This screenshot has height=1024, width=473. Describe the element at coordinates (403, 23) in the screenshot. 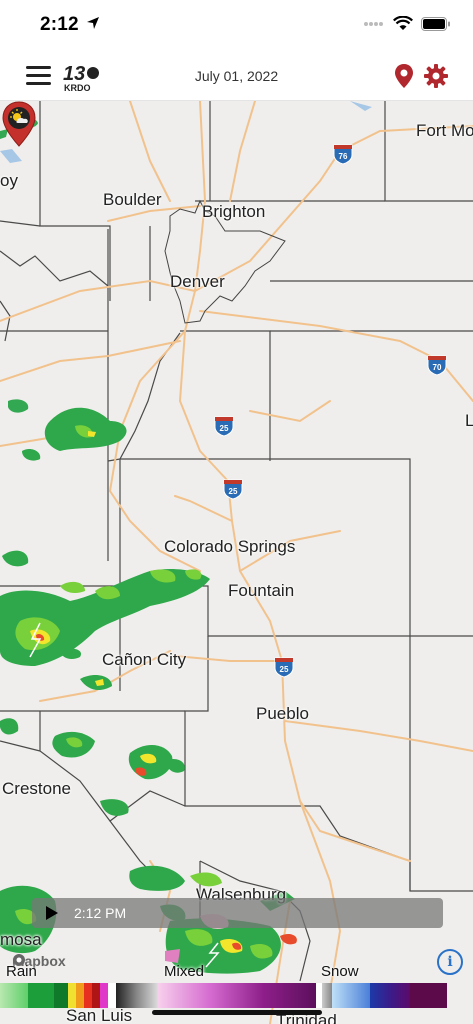

I see `wifi-icon` at that location.